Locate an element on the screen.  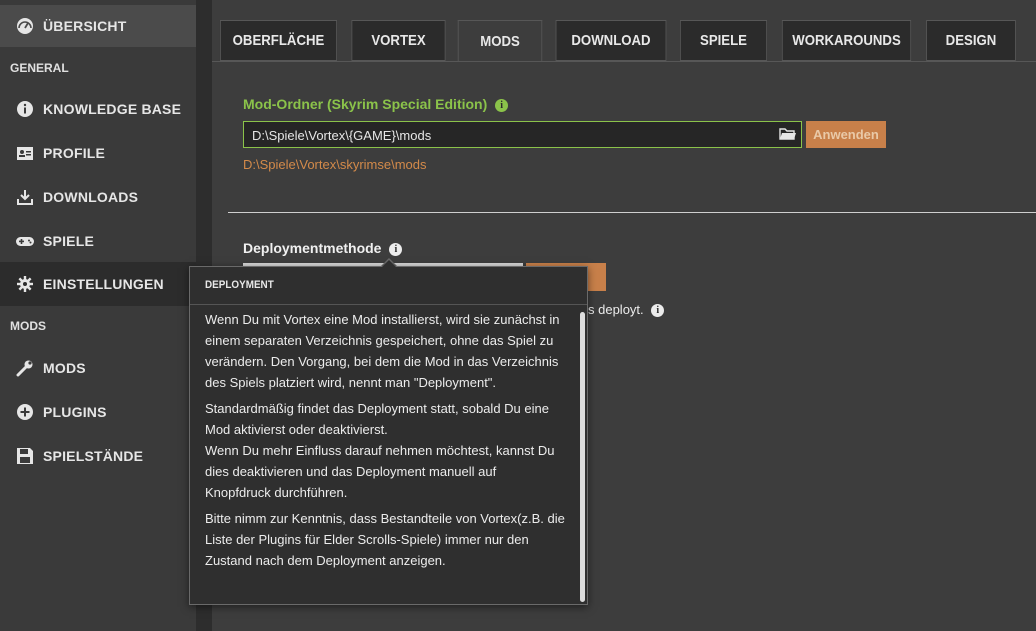
wrench-icon is located at coordinates (25, 368).